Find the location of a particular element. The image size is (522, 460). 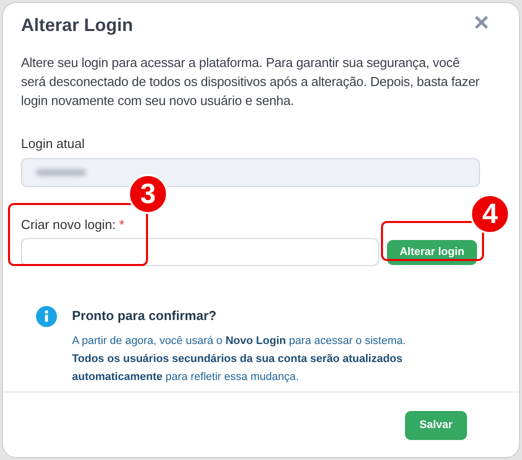

new-login-field is located at coordinates (200, 252).